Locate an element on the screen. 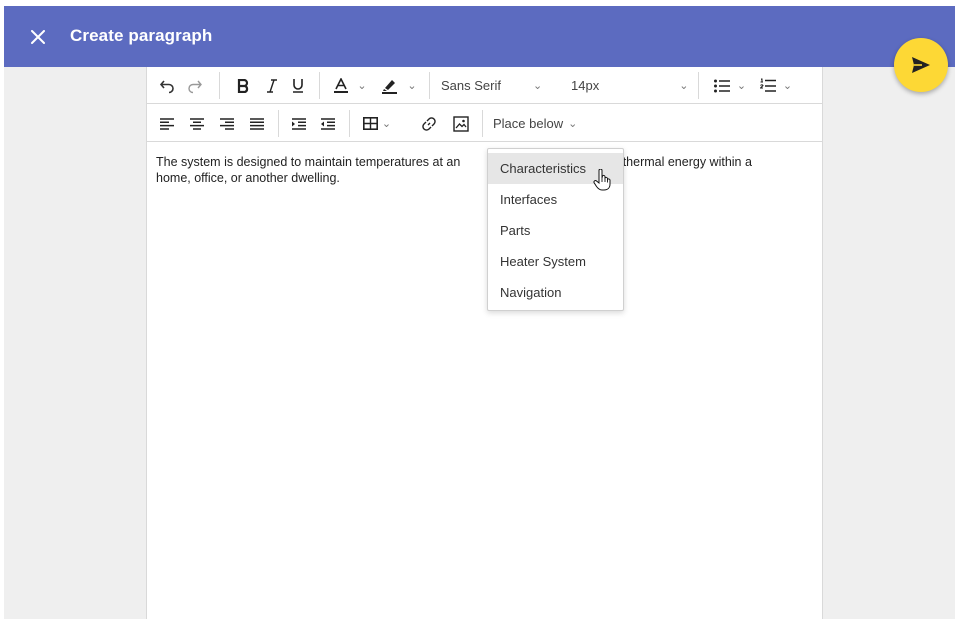 The width and height of the screenshot is (955, 619). redo-button is located at coordinates (195, 85).